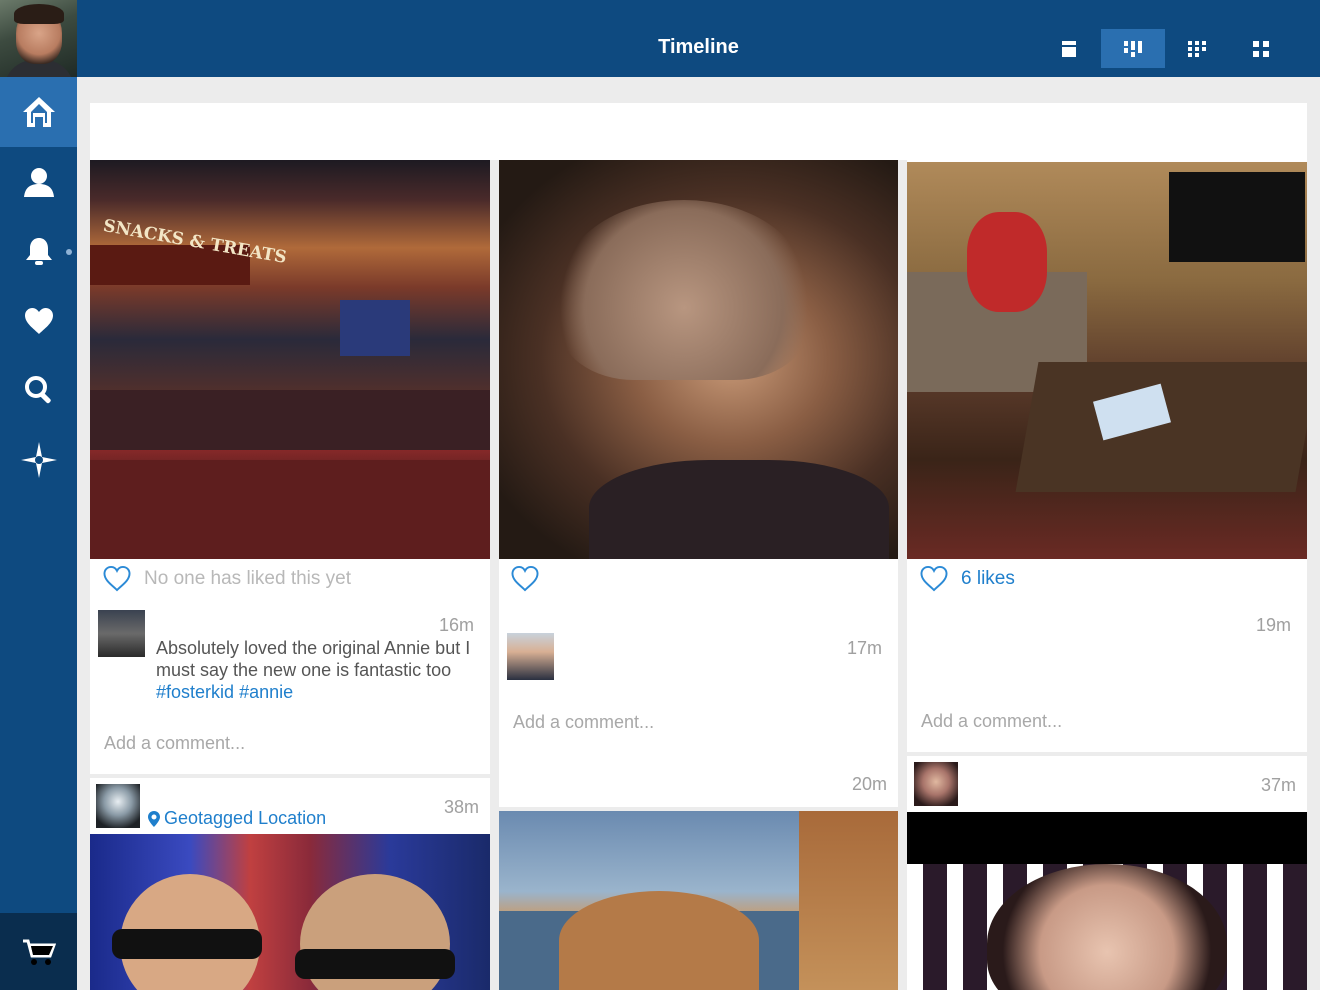  I want to click on heart-icon, so click(38, 321).